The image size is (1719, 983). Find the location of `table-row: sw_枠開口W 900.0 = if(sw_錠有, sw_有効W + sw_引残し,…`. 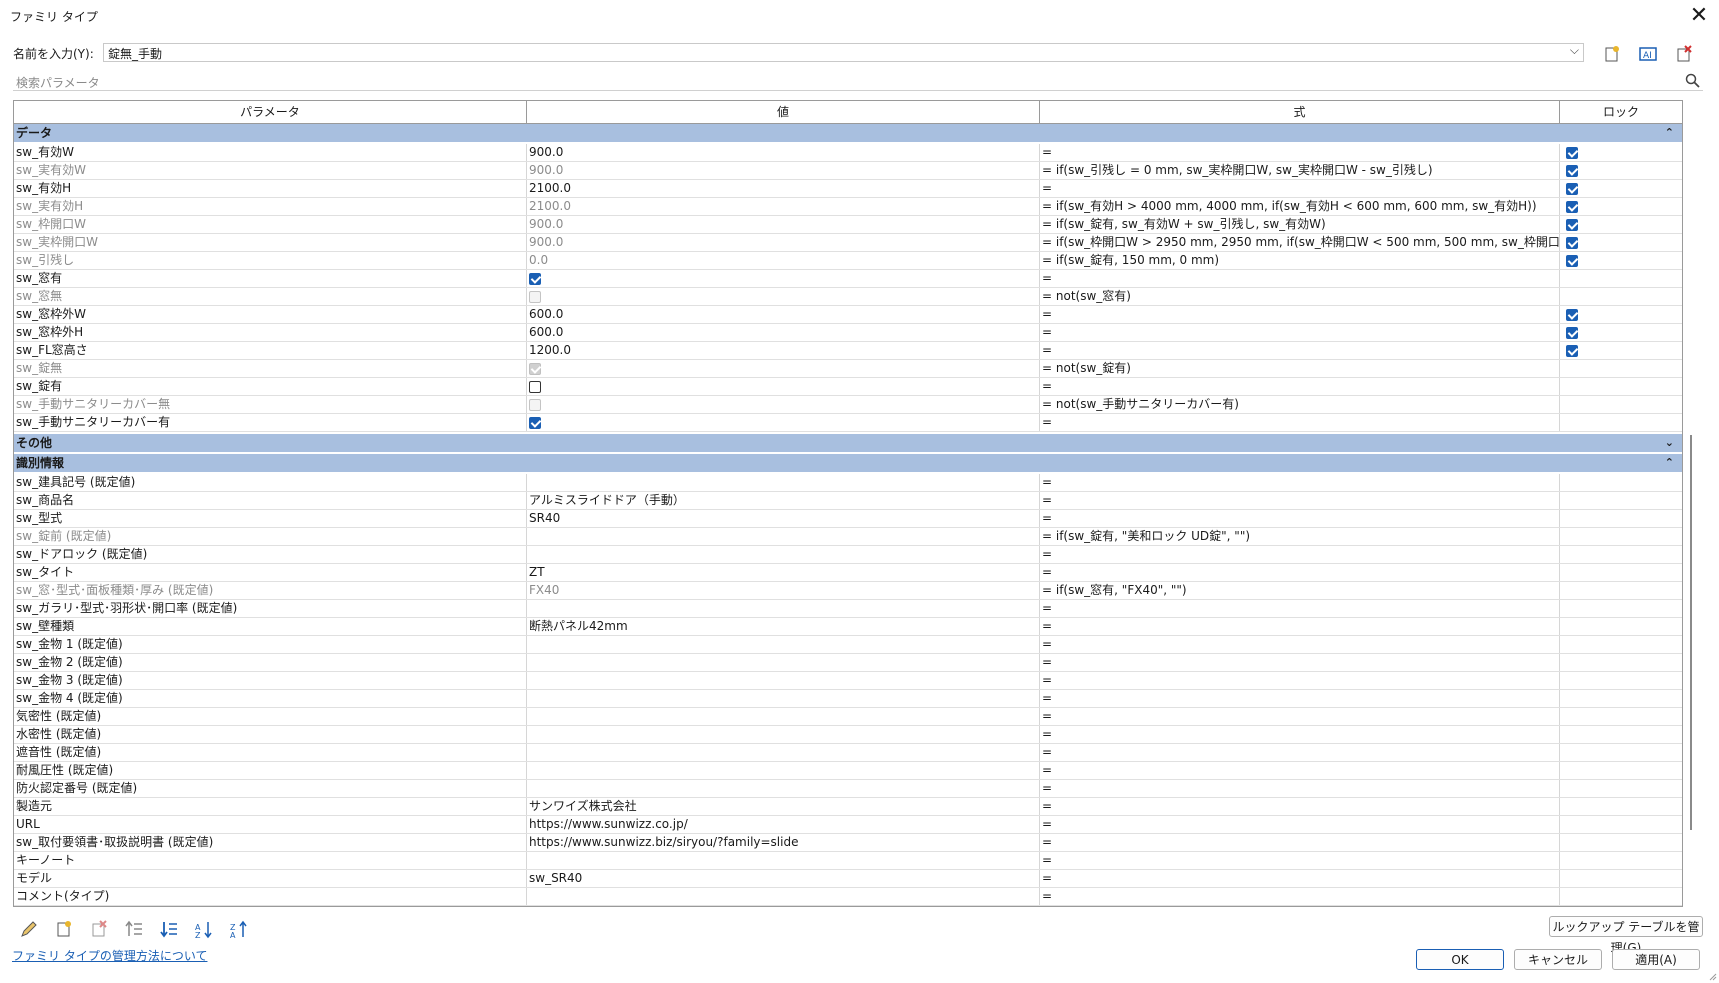

table-row: sw_枠開口W 900.0 = if(sw_錠有, sw_有効W + sw_引残し,… is located at coordinates (848, 225).